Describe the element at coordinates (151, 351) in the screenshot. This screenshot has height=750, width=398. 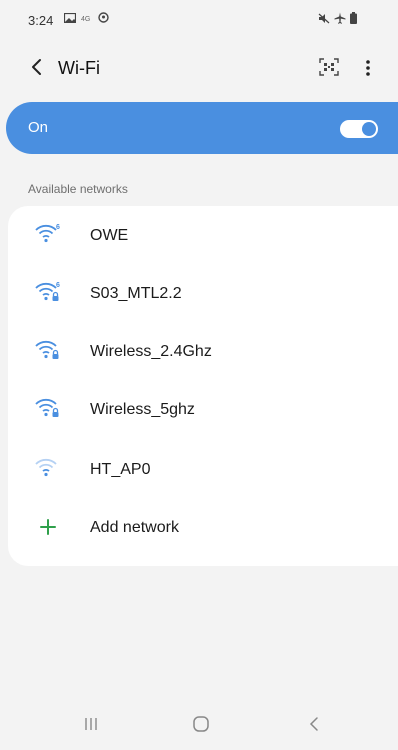
I see `network-name: Wireless_2.4Ghz` at that location.